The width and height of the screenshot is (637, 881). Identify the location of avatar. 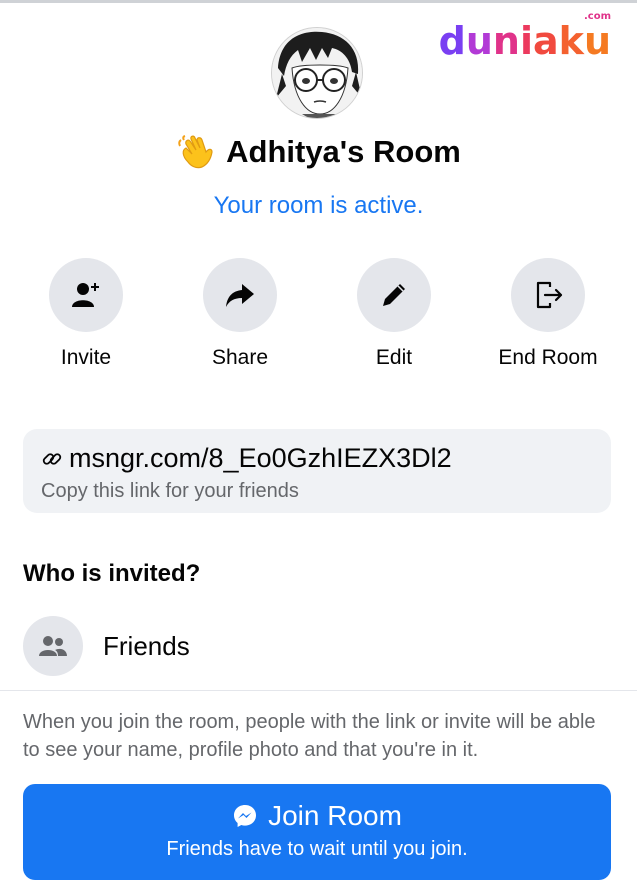
(317, 73).